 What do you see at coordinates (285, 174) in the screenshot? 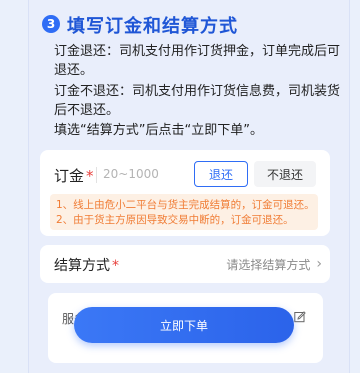
I see `no-refund-option-button: 不退还` at bounding box center [285, 174].